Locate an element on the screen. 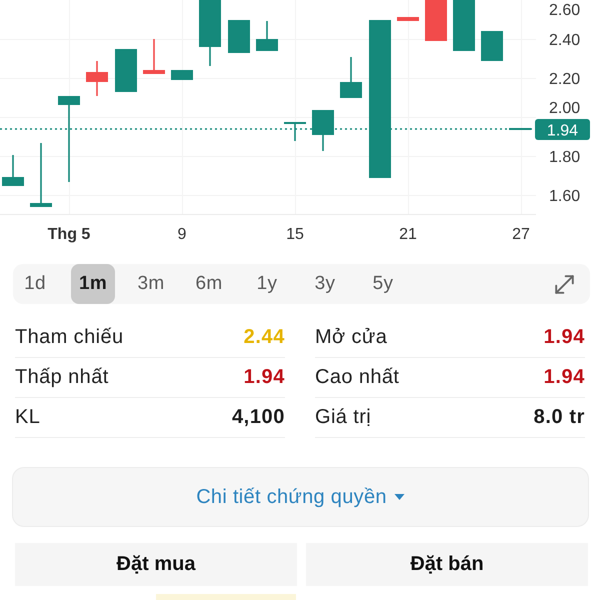 The height and width of the screenshot is (600, 600). price-label: 1.94 is located at coordinates (562, 129).